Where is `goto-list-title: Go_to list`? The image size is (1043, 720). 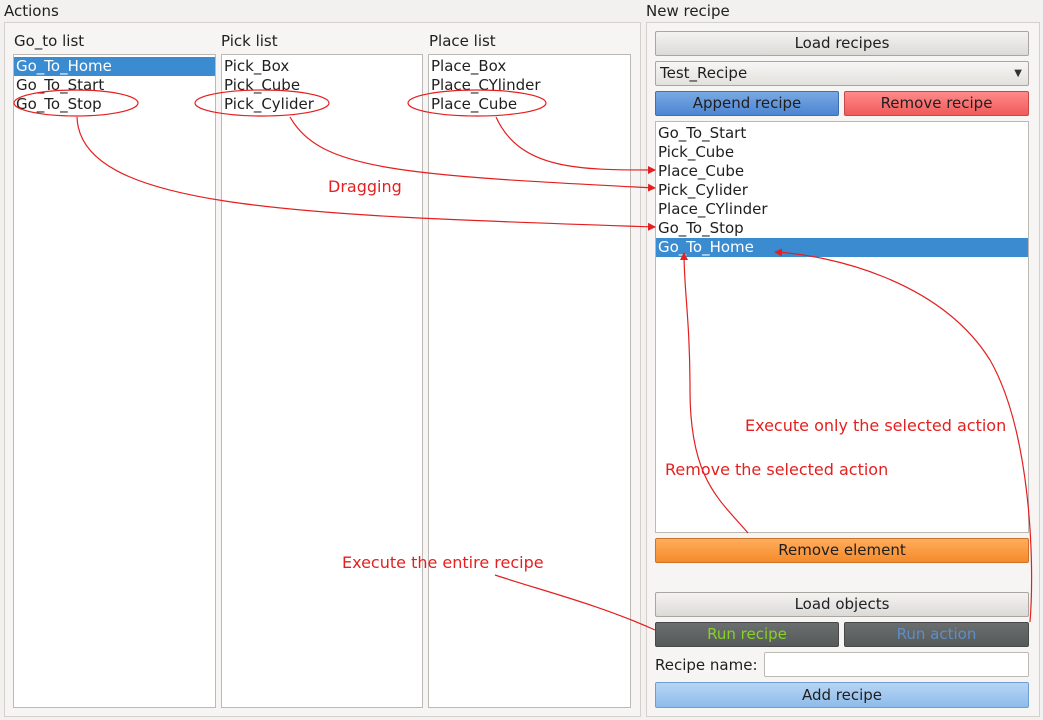 goto-list-title: Go_to list is located at coordinates (49, 41).